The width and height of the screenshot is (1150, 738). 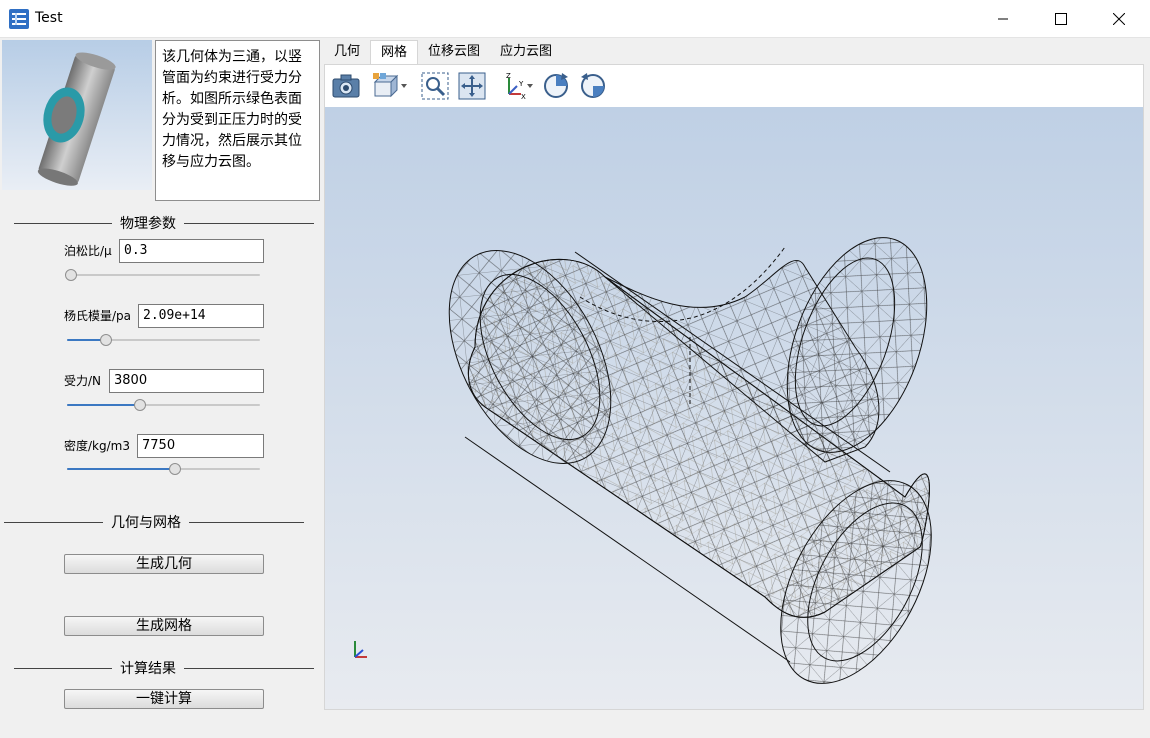 What do you see at coordinates (88, 251) in the screenshot?
I see `poisson-label: 泊松比/μ` at bounding box center [88, 251].